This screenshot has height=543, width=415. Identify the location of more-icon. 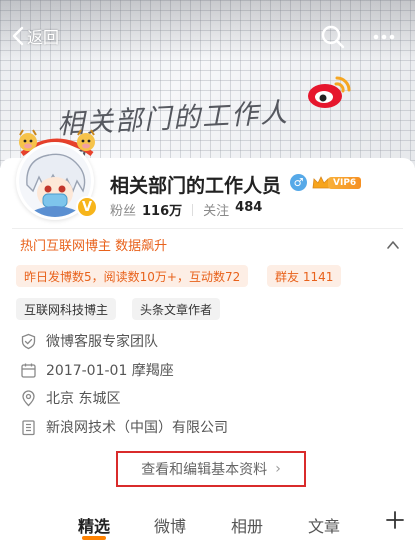
(384, 37).